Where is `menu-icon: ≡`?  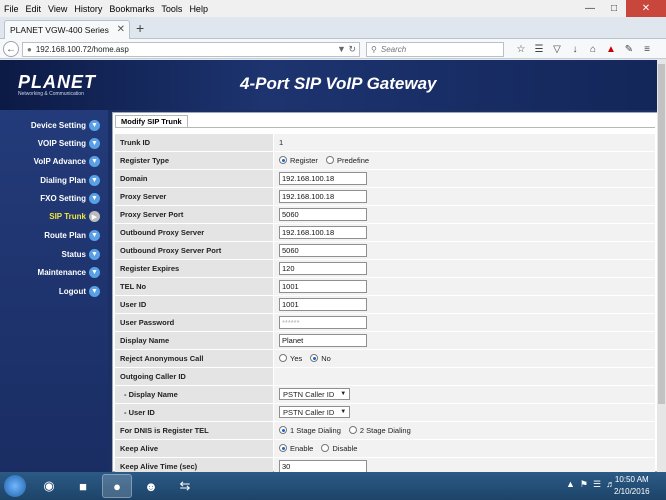 menu-icon: ≡ is located at coordinates (647, 49).